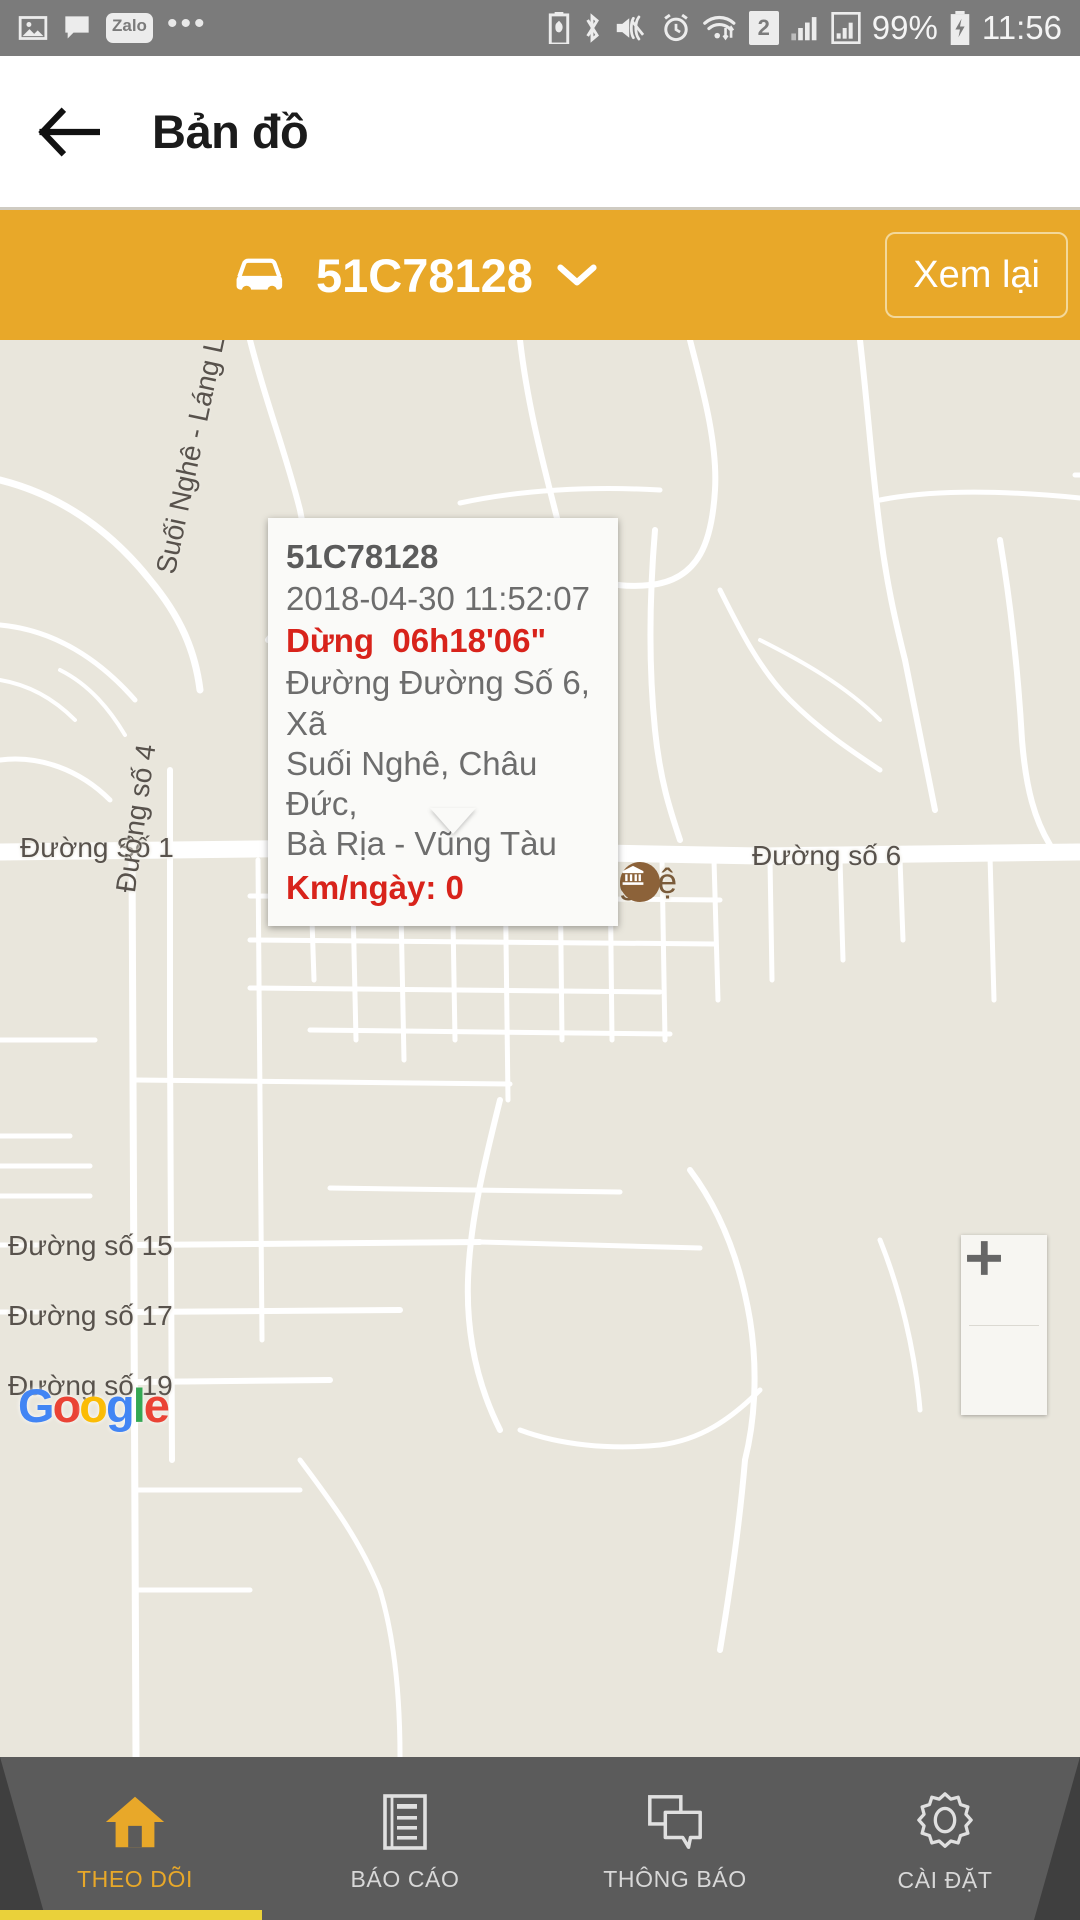 This screenshot has width=1080, height=1920. I want to click on back-button, so click(92, 132).